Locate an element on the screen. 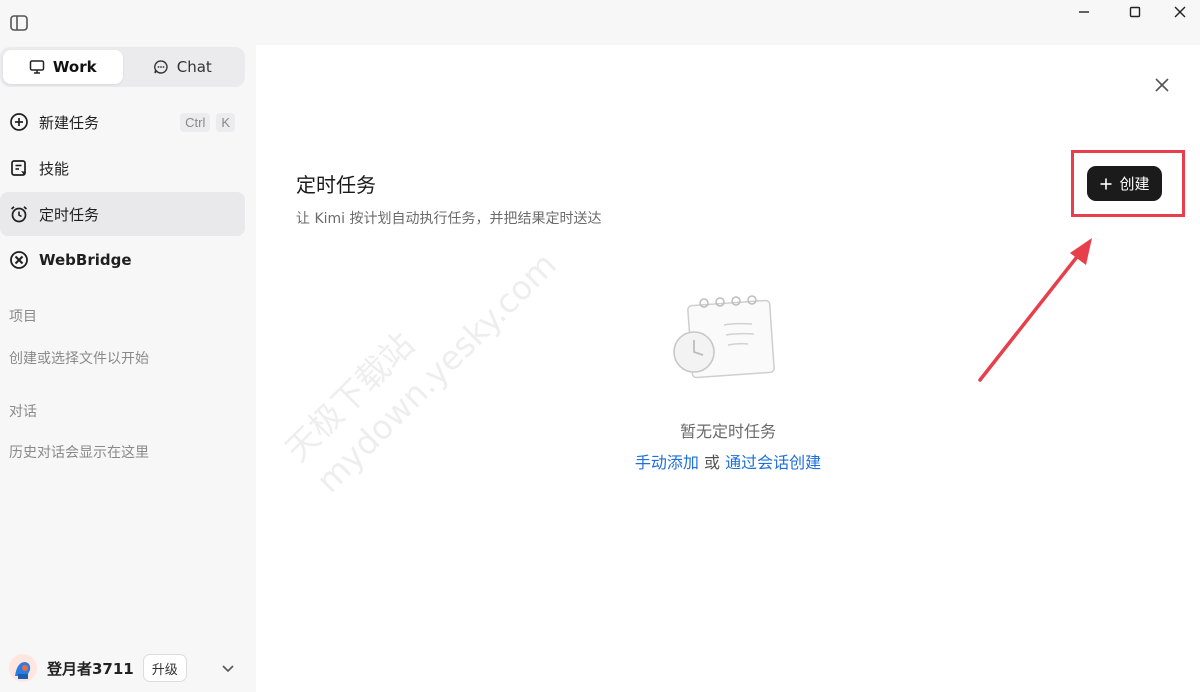 This screenshot has width=1200, height=692. sidebar-toggle-icon is located at coordinates (19, 23).